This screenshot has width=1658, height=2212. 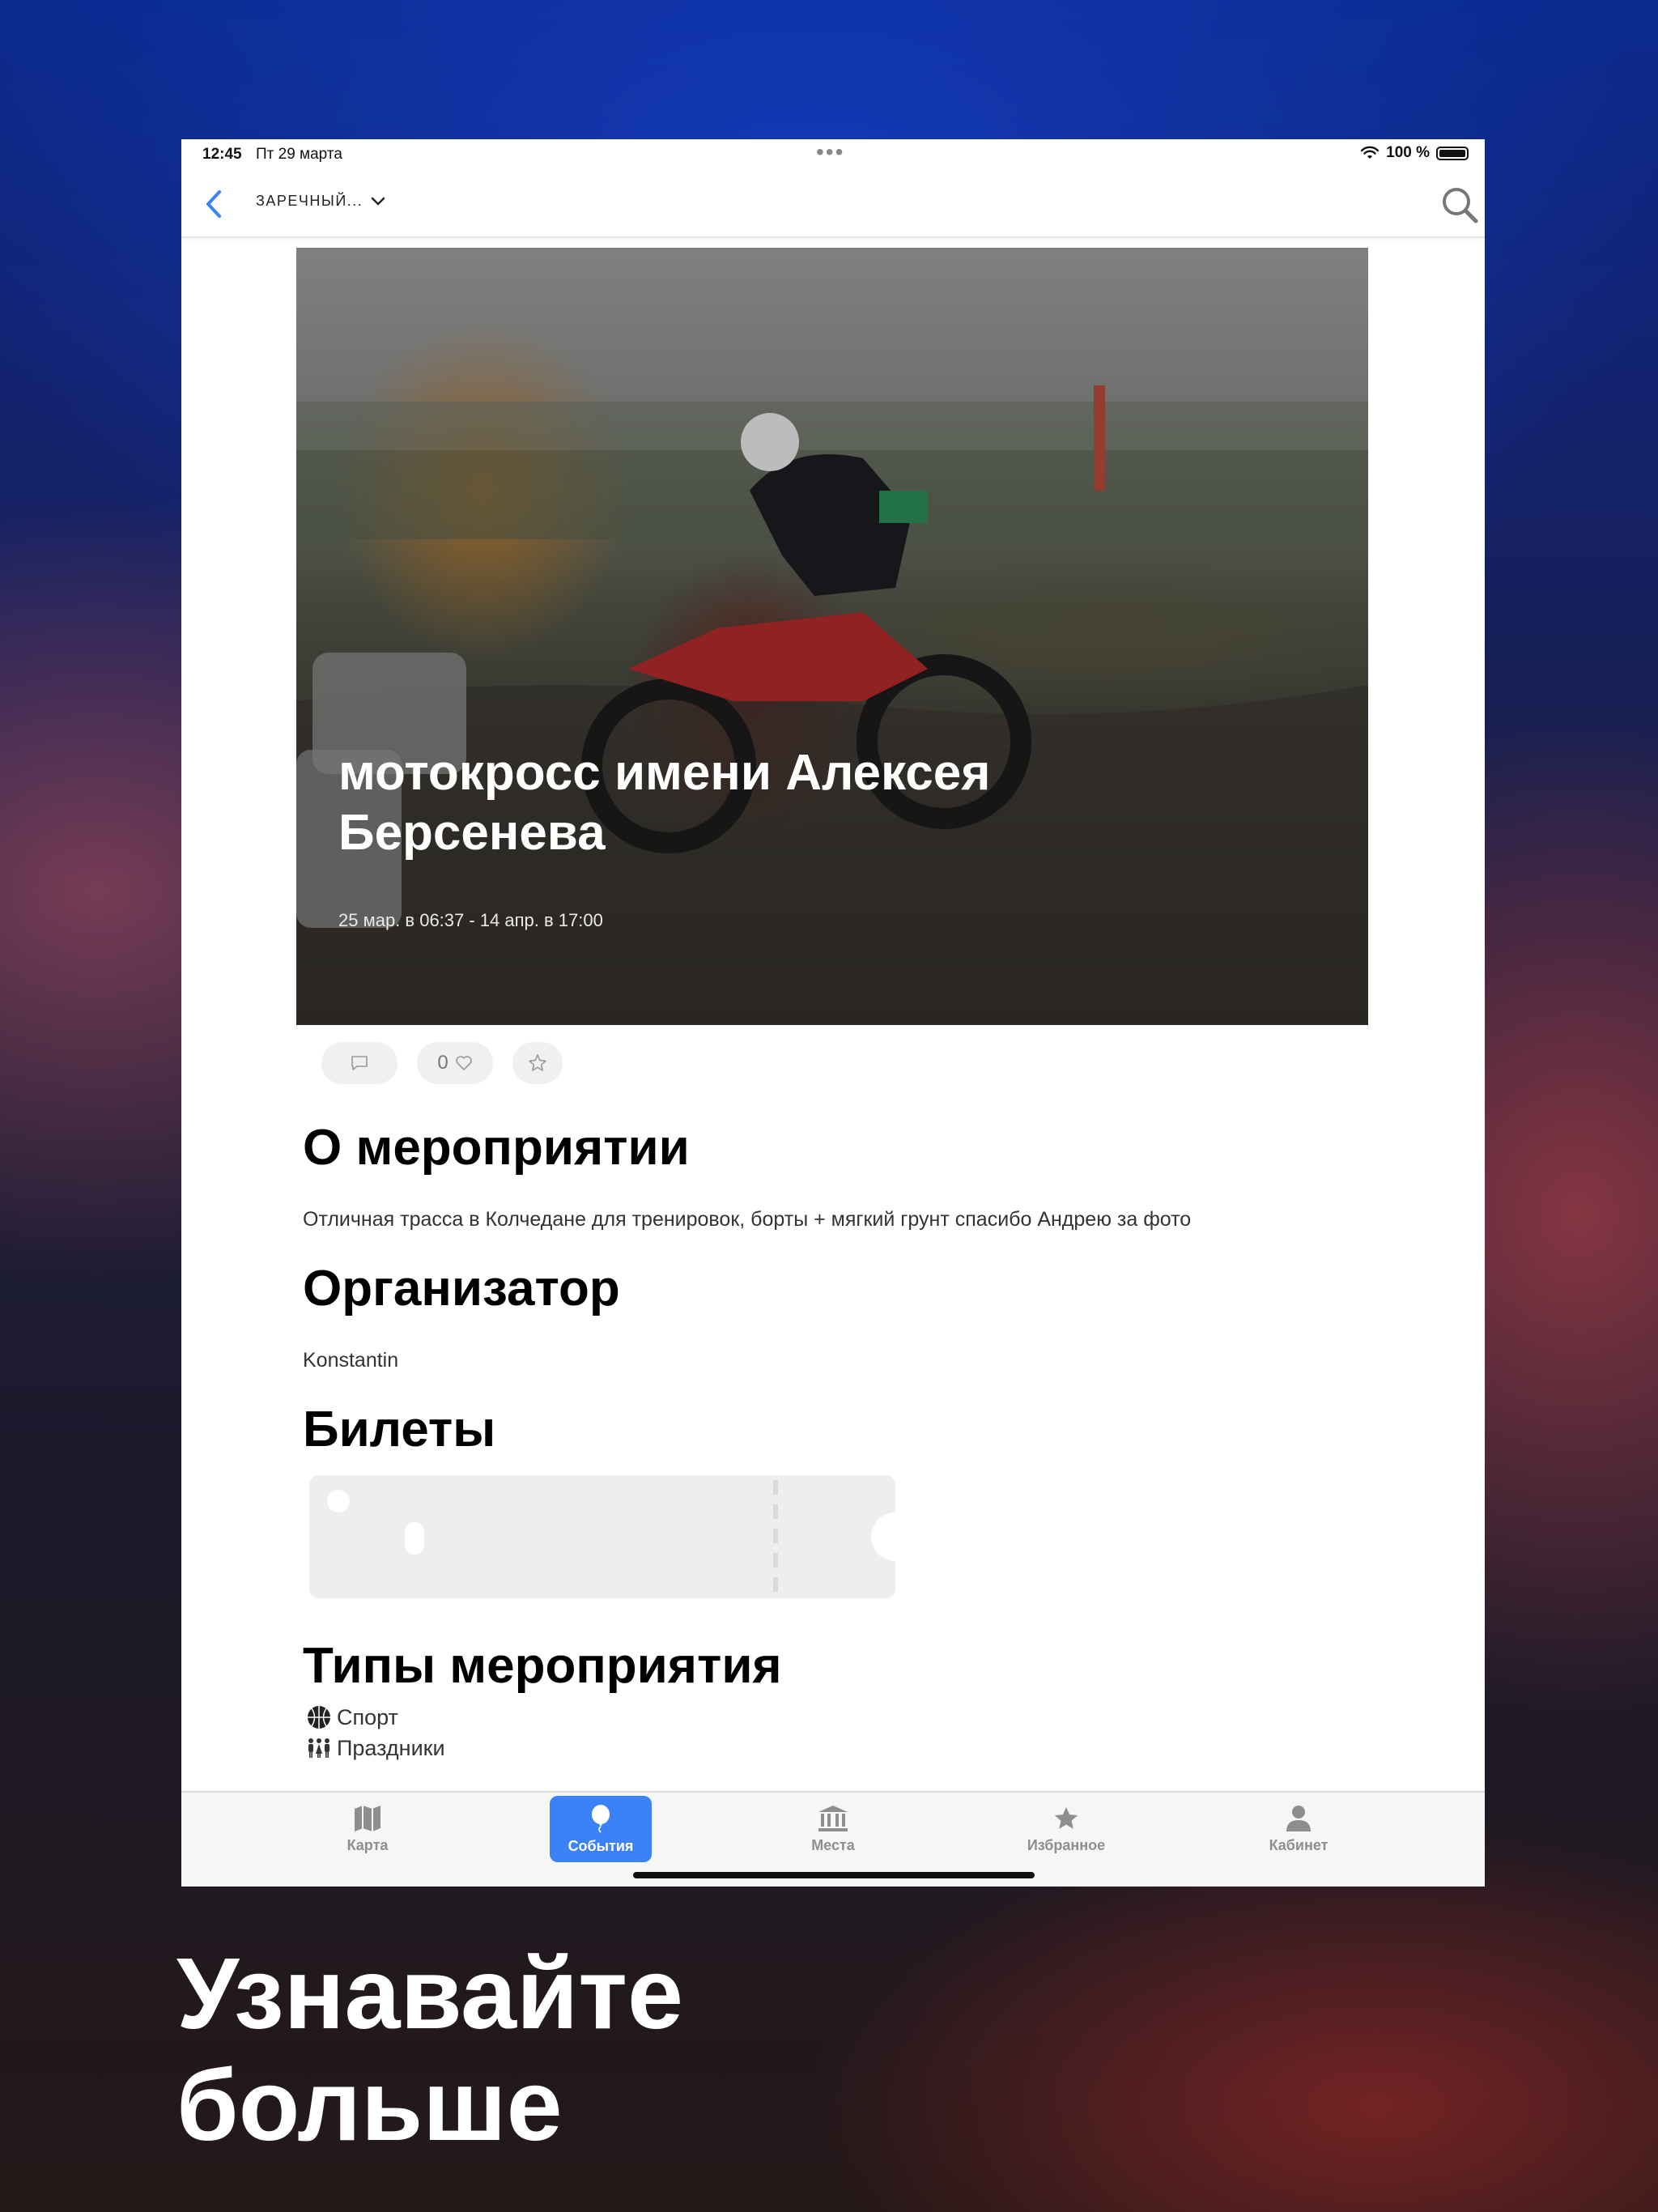 What do you see at coordinates (399, 1430) in the screenshot?
I see `tickets-heading: Билеты` at bounding box center [399, 1430].